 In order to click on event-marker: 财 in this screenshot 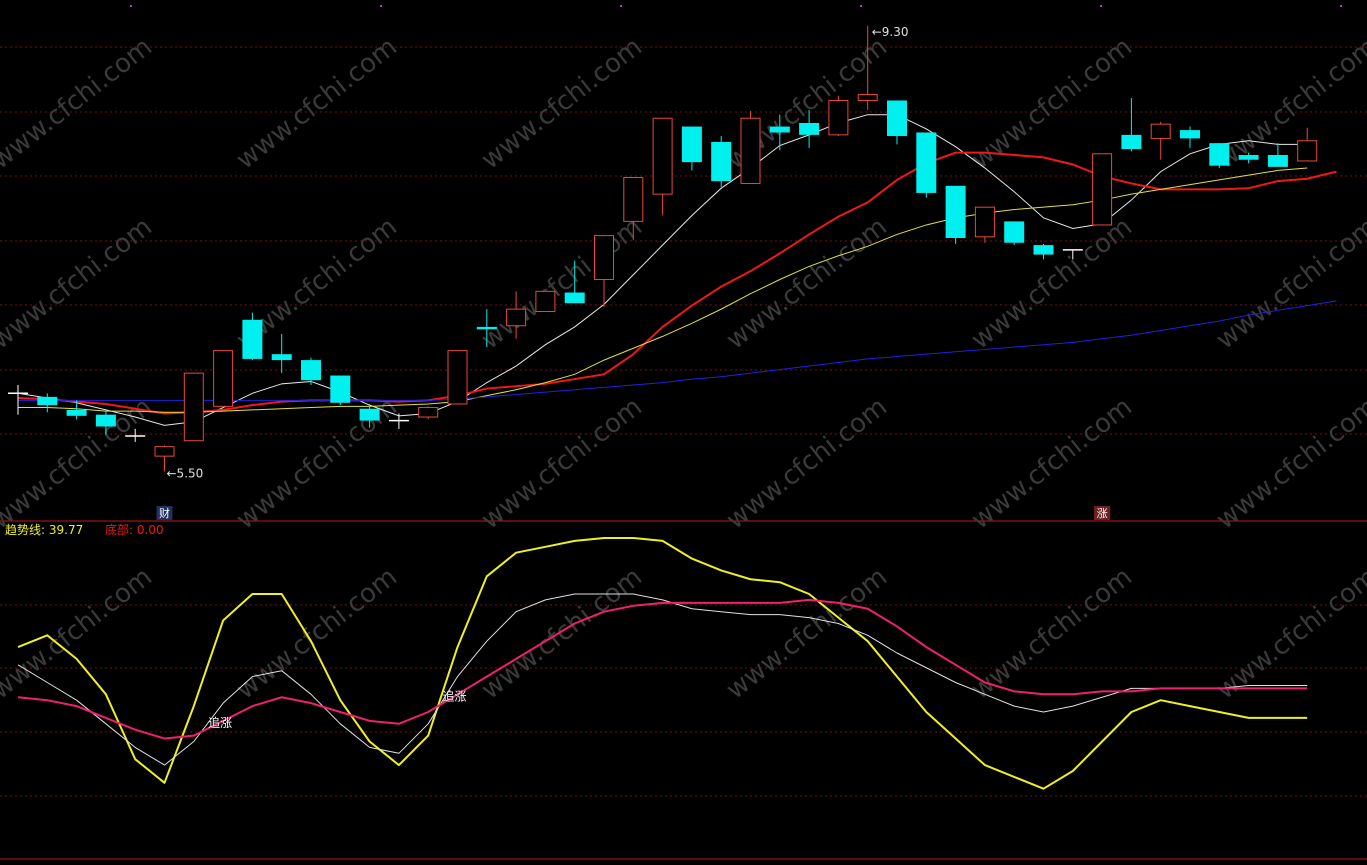, I will do `click(164, 513)`.